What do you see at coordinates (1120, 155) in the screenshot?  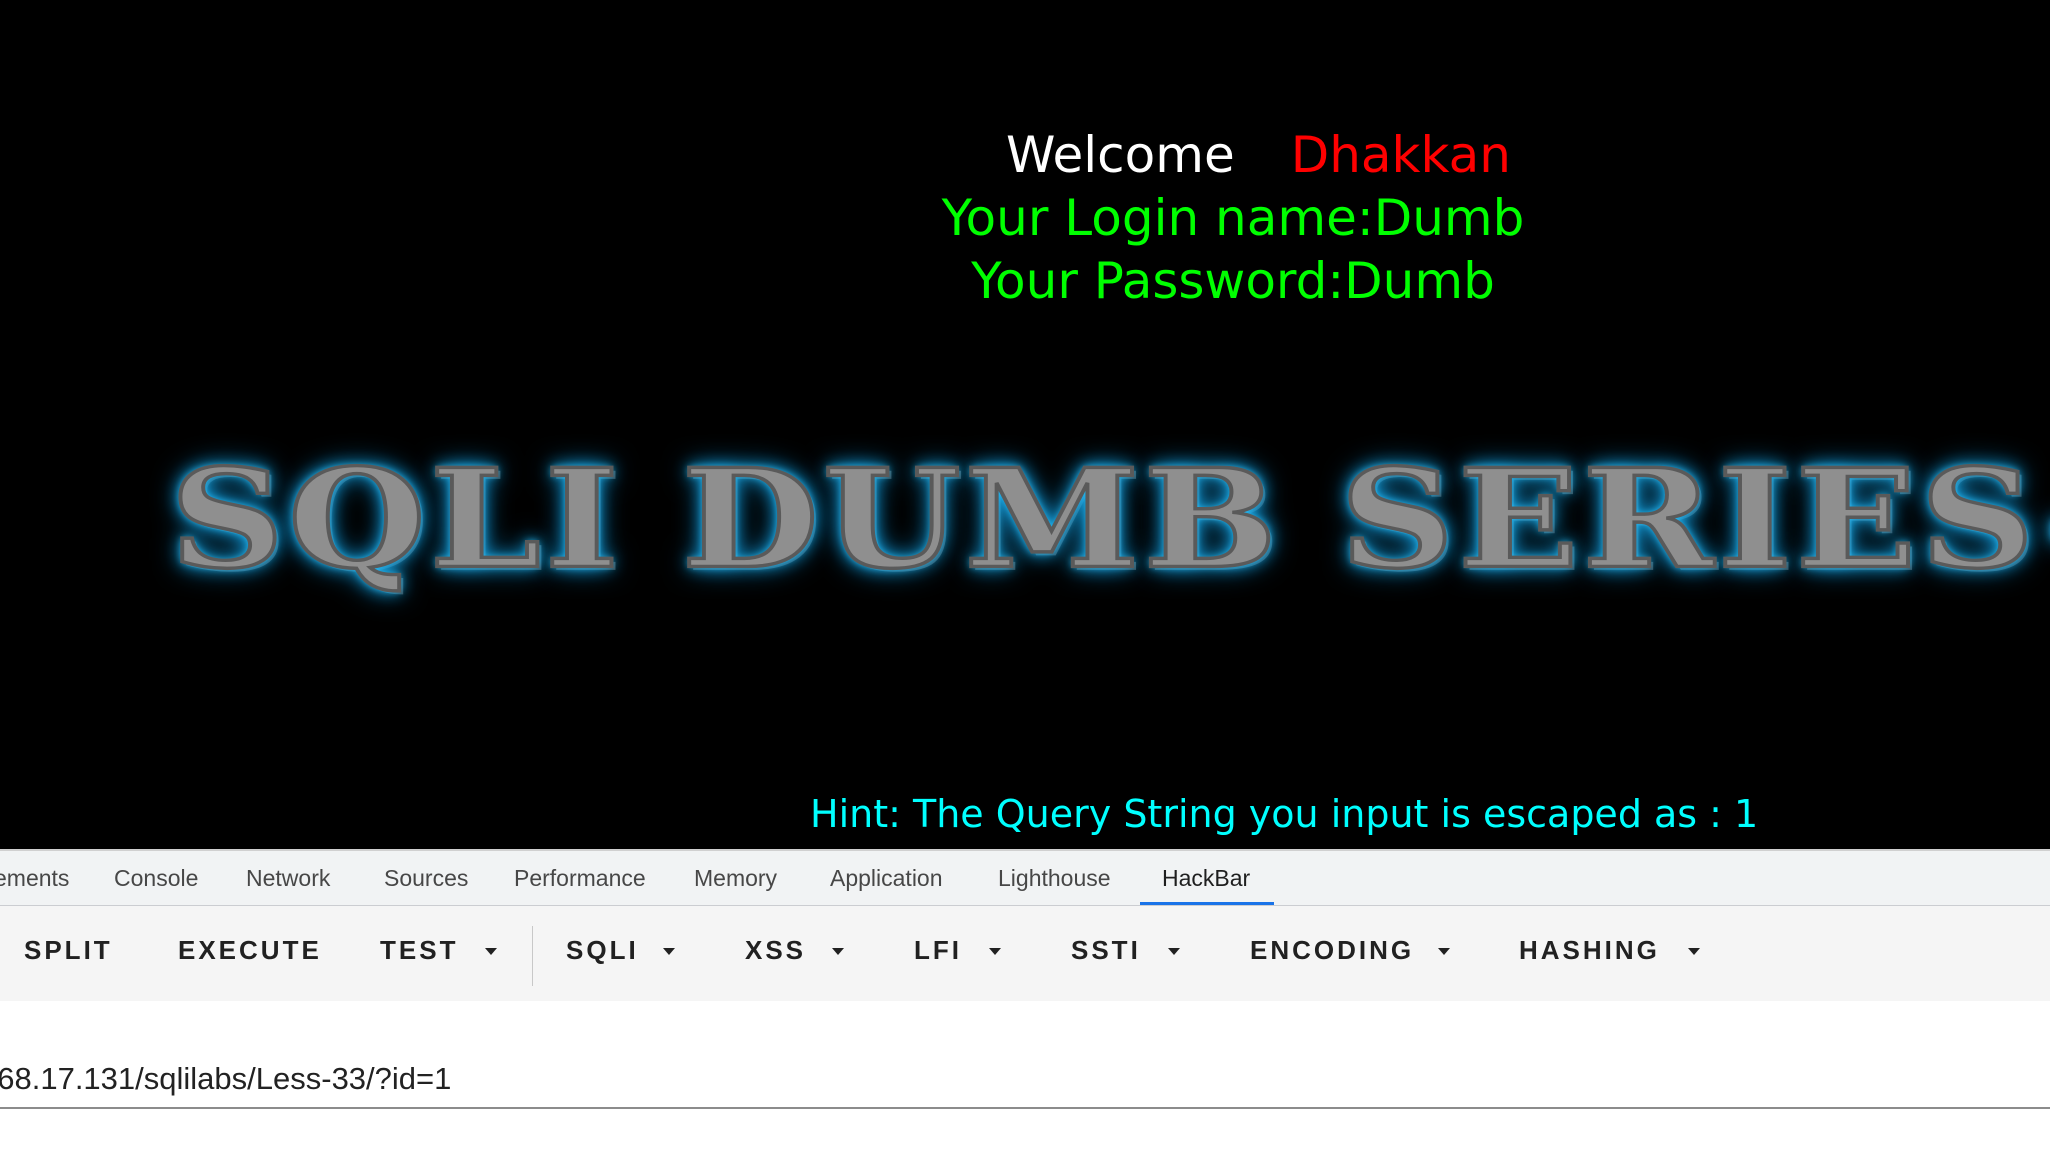 I see `welcome-text: Welcome` at bounding box center [1120, 155].